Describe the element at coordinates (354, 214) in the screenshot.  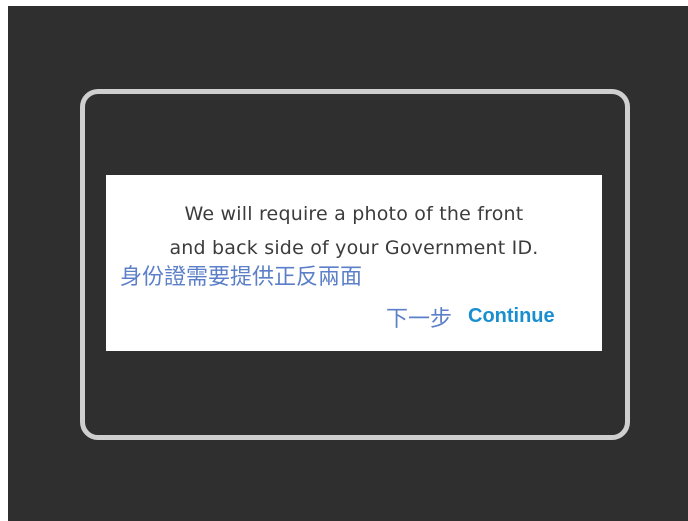
I see `instruction-line-1: We will require a photo of the front` at that location.